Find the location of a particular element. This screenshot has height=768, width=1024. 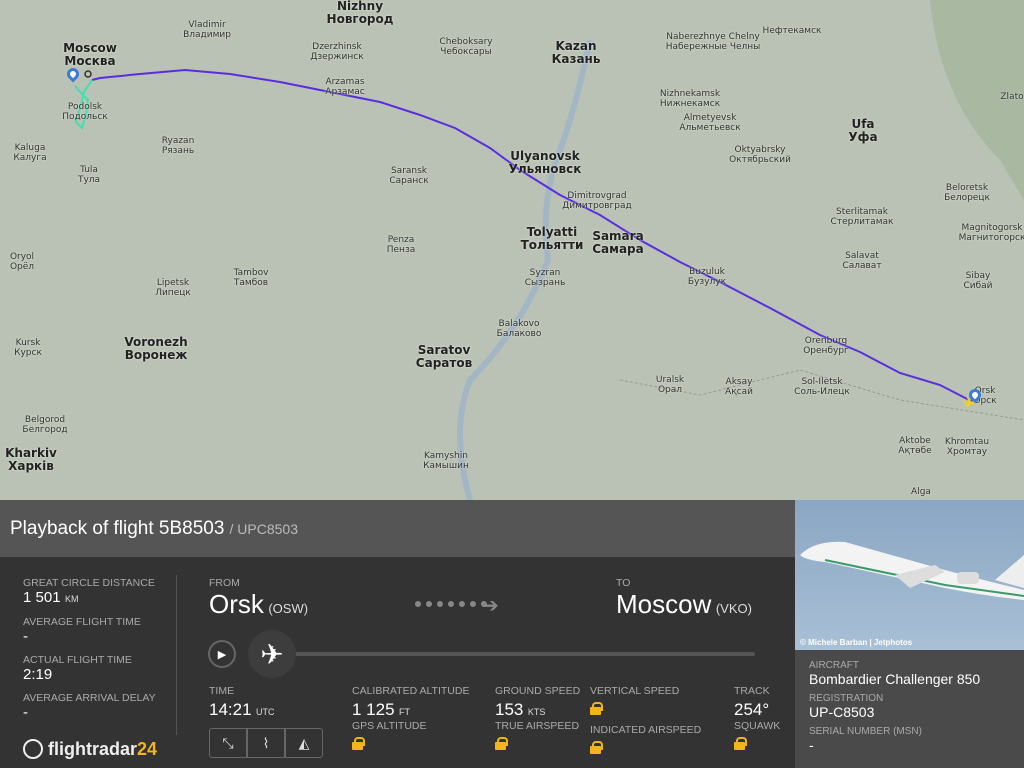

city-name-en: Penza is located at coordinates (401, 240).